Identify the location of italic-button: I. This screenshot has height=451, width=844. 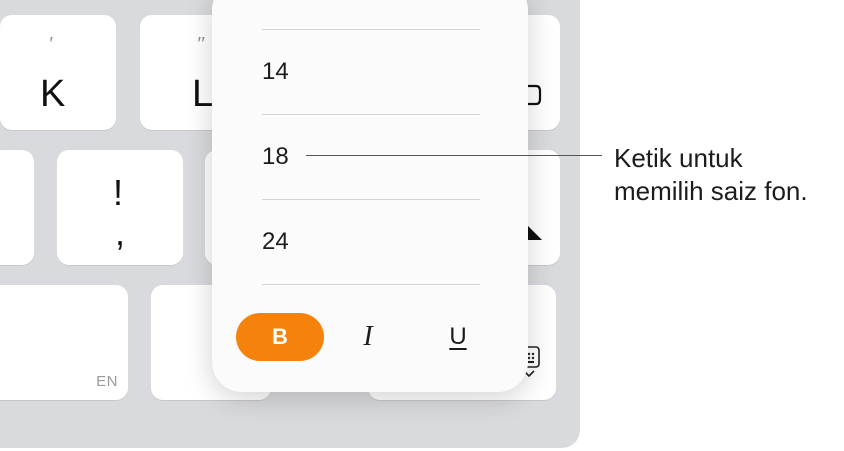
(368, 337).